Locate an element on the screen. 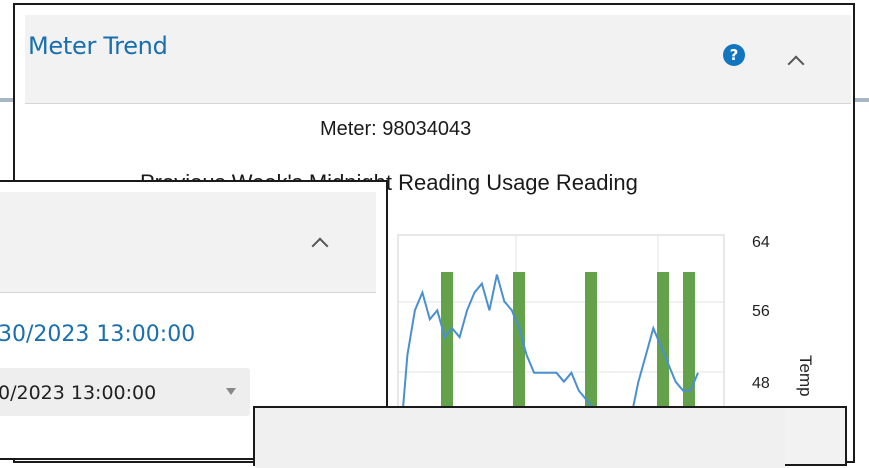 This screenshot has width=869, height=468. front-panel is located at coordinates (550, 437).